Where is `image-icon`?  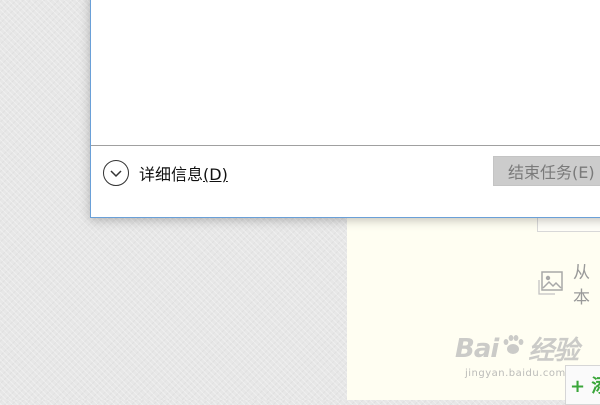
image-icon is located at coordinates (551, 283).